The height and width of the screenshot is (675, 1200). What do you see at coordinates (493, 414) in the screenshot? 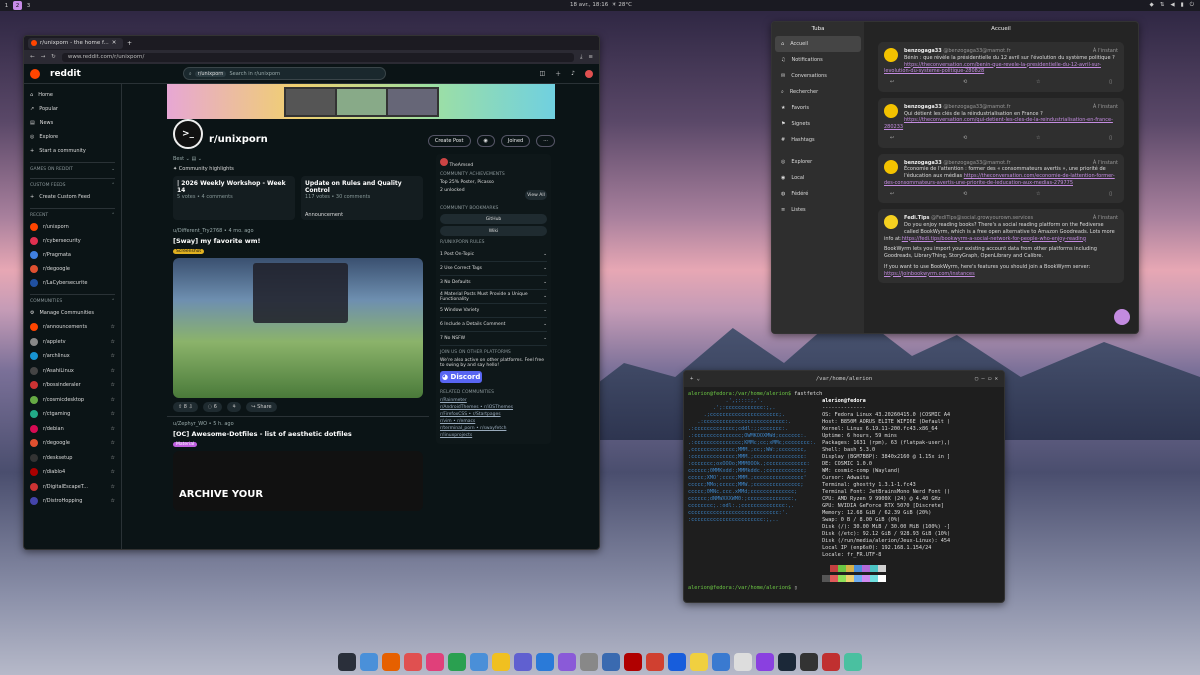
I see `related-community-link: r/FirefoxCSS • r/Startpages` at bounding box center [493, 414].